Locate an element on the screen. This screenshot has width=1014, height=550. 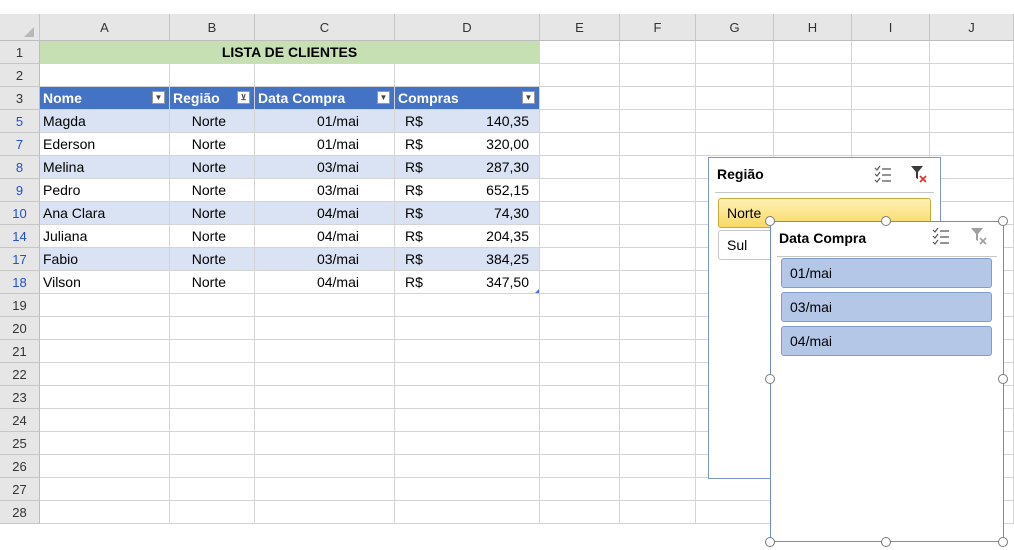
cell-g5 is located at coordinates (735, 121).